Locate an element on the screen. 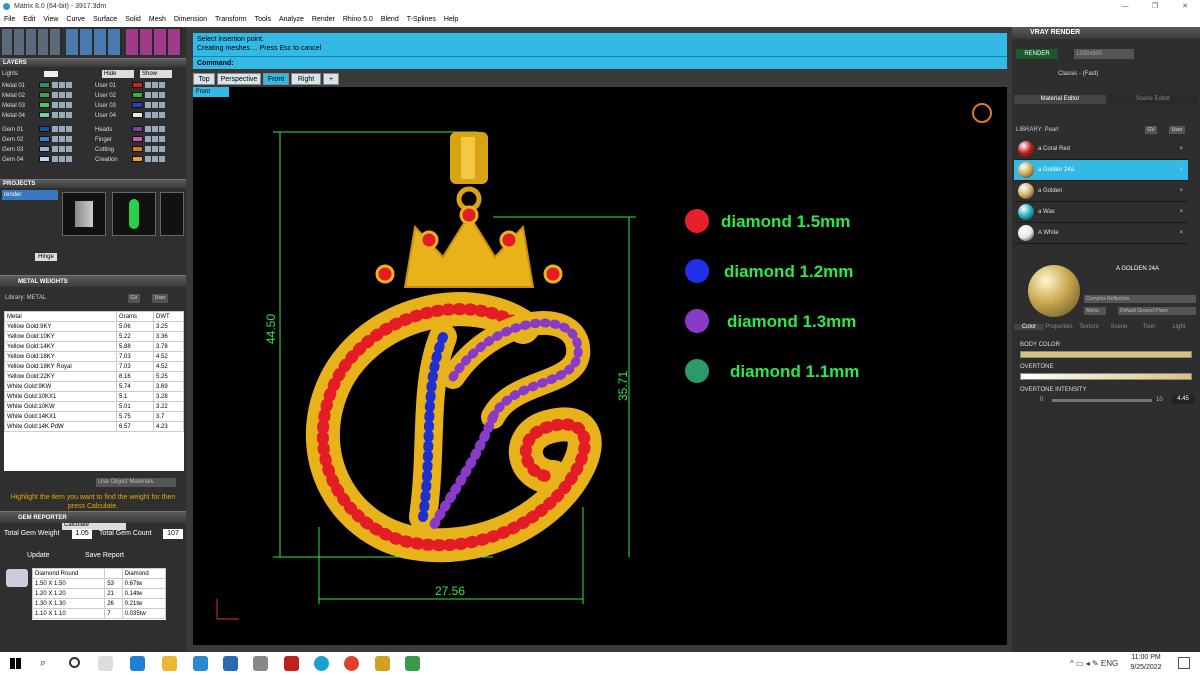 The image size is (1200, 675). toolbar-group-1-icon is located at coordinates (32, 42).